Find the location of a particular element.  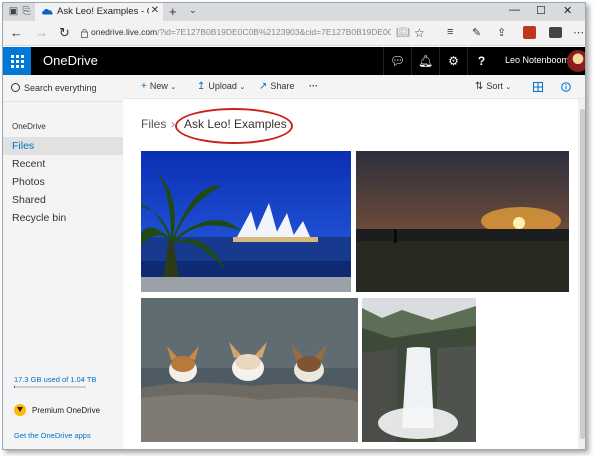

onedrive-cloud-icon is located at coordinates (47, 12).